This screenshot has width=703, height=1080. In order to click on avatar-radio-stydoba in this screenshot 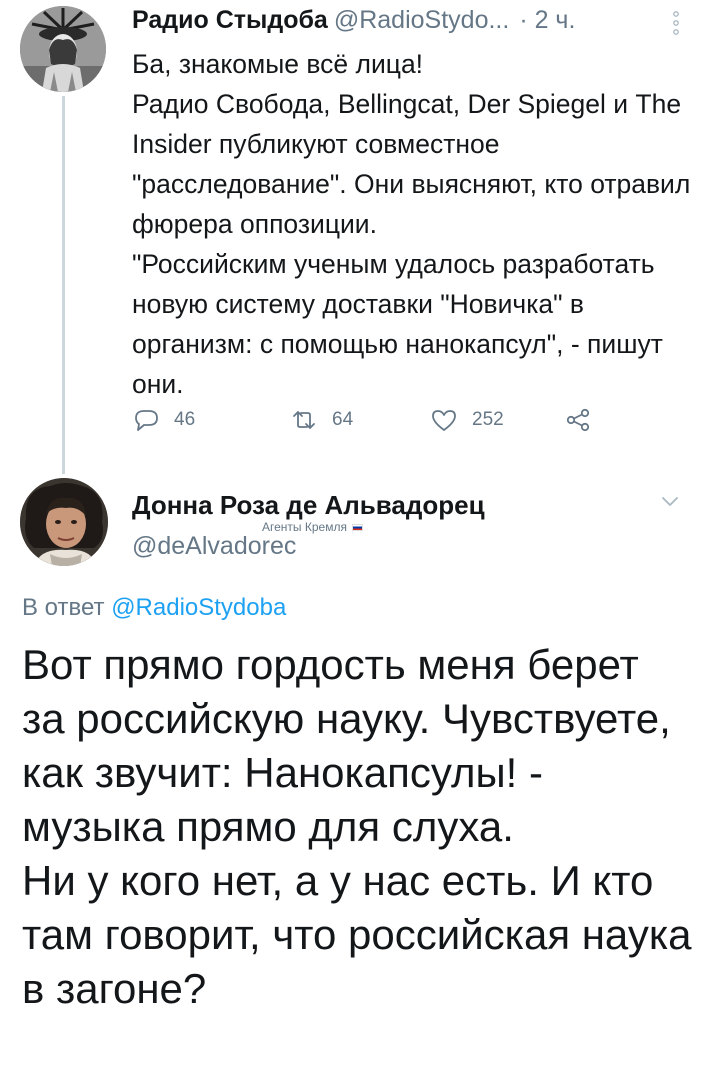, I will do `click(63, 49)`.